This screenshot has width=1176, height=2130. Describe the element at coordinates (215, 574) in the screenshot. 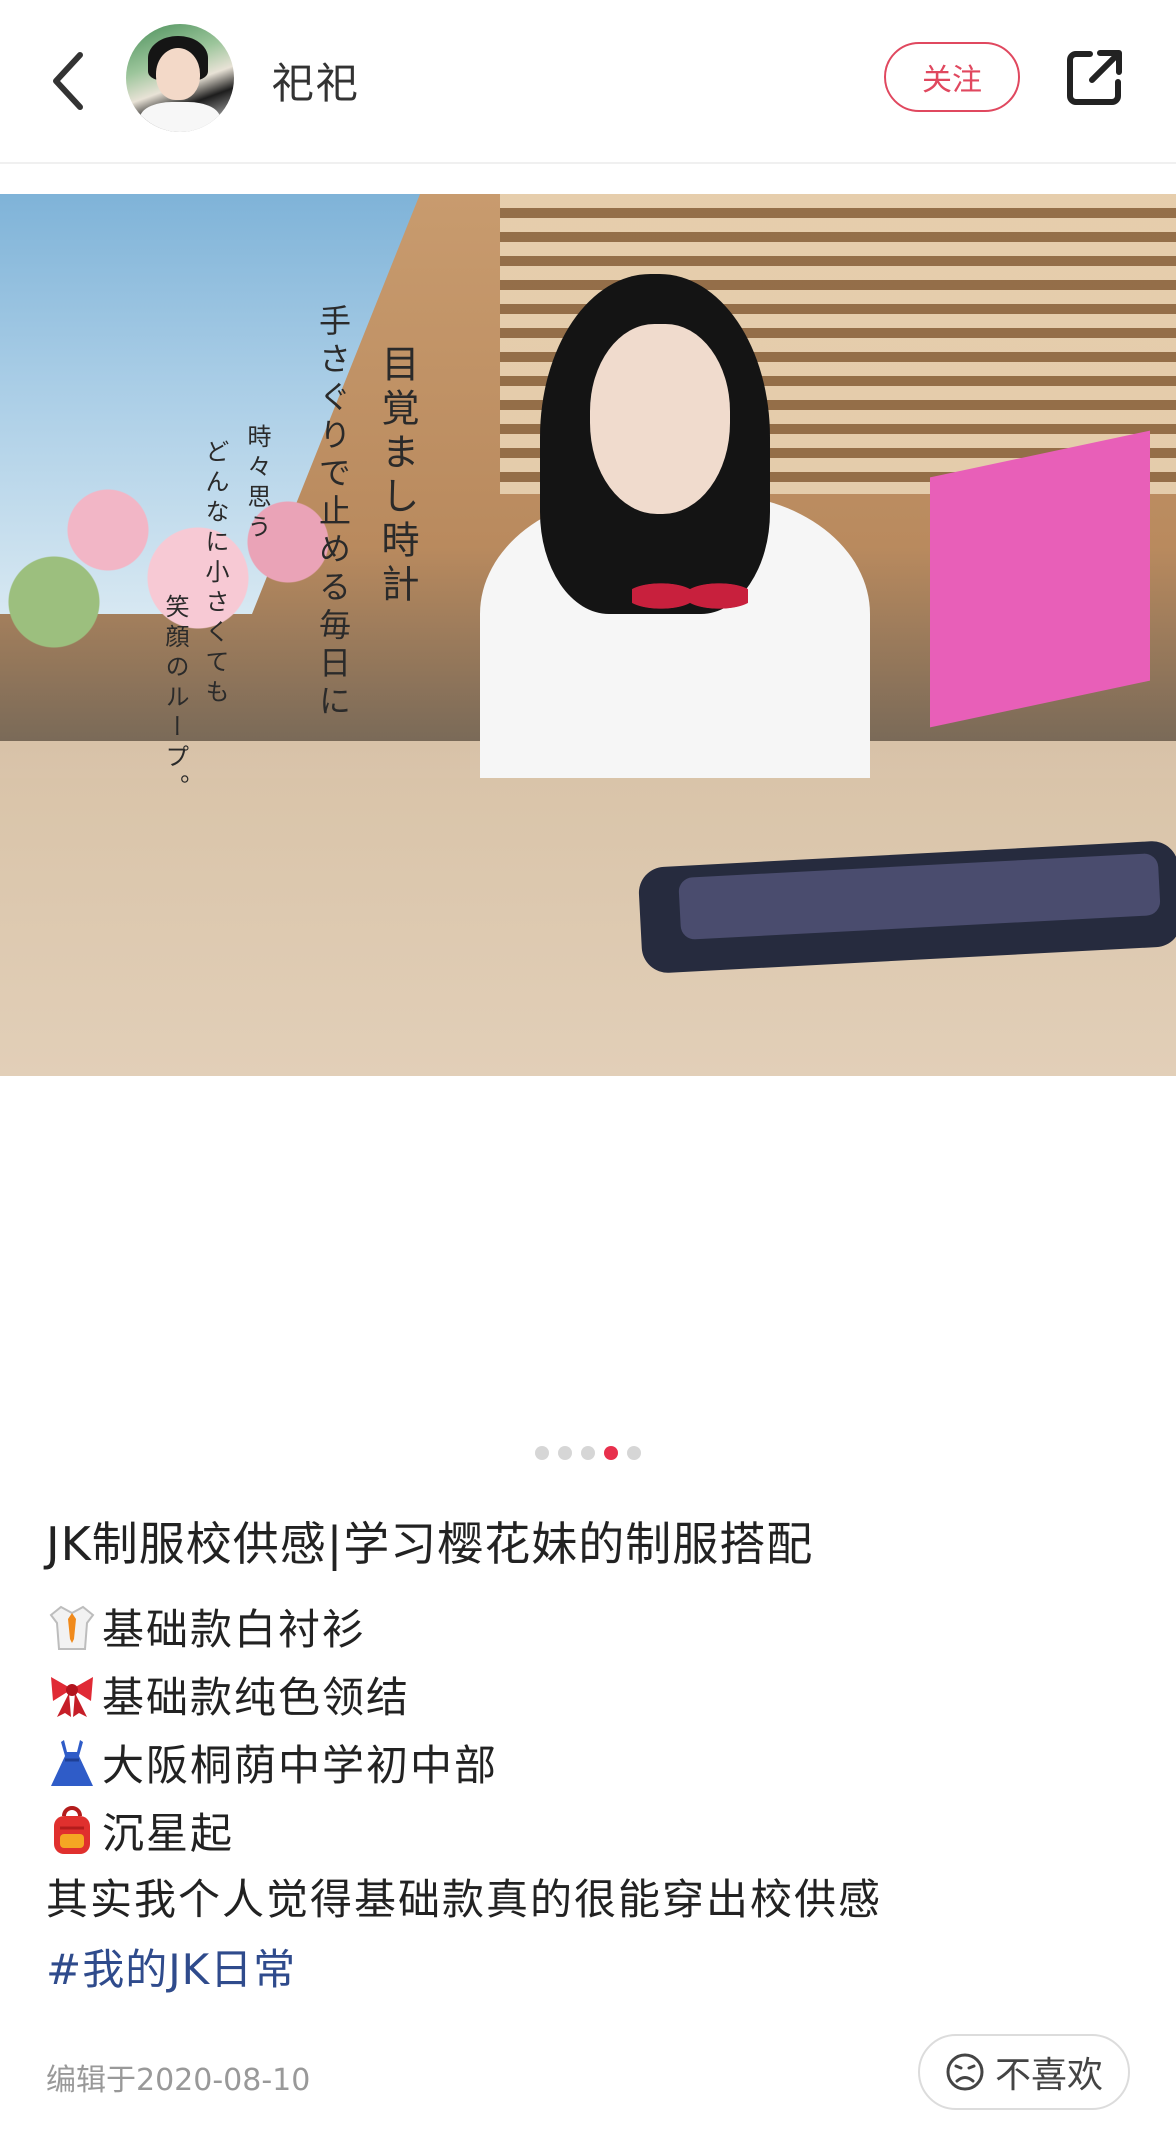

I see `overlay-text-line: どんなに小さくても` at that location.